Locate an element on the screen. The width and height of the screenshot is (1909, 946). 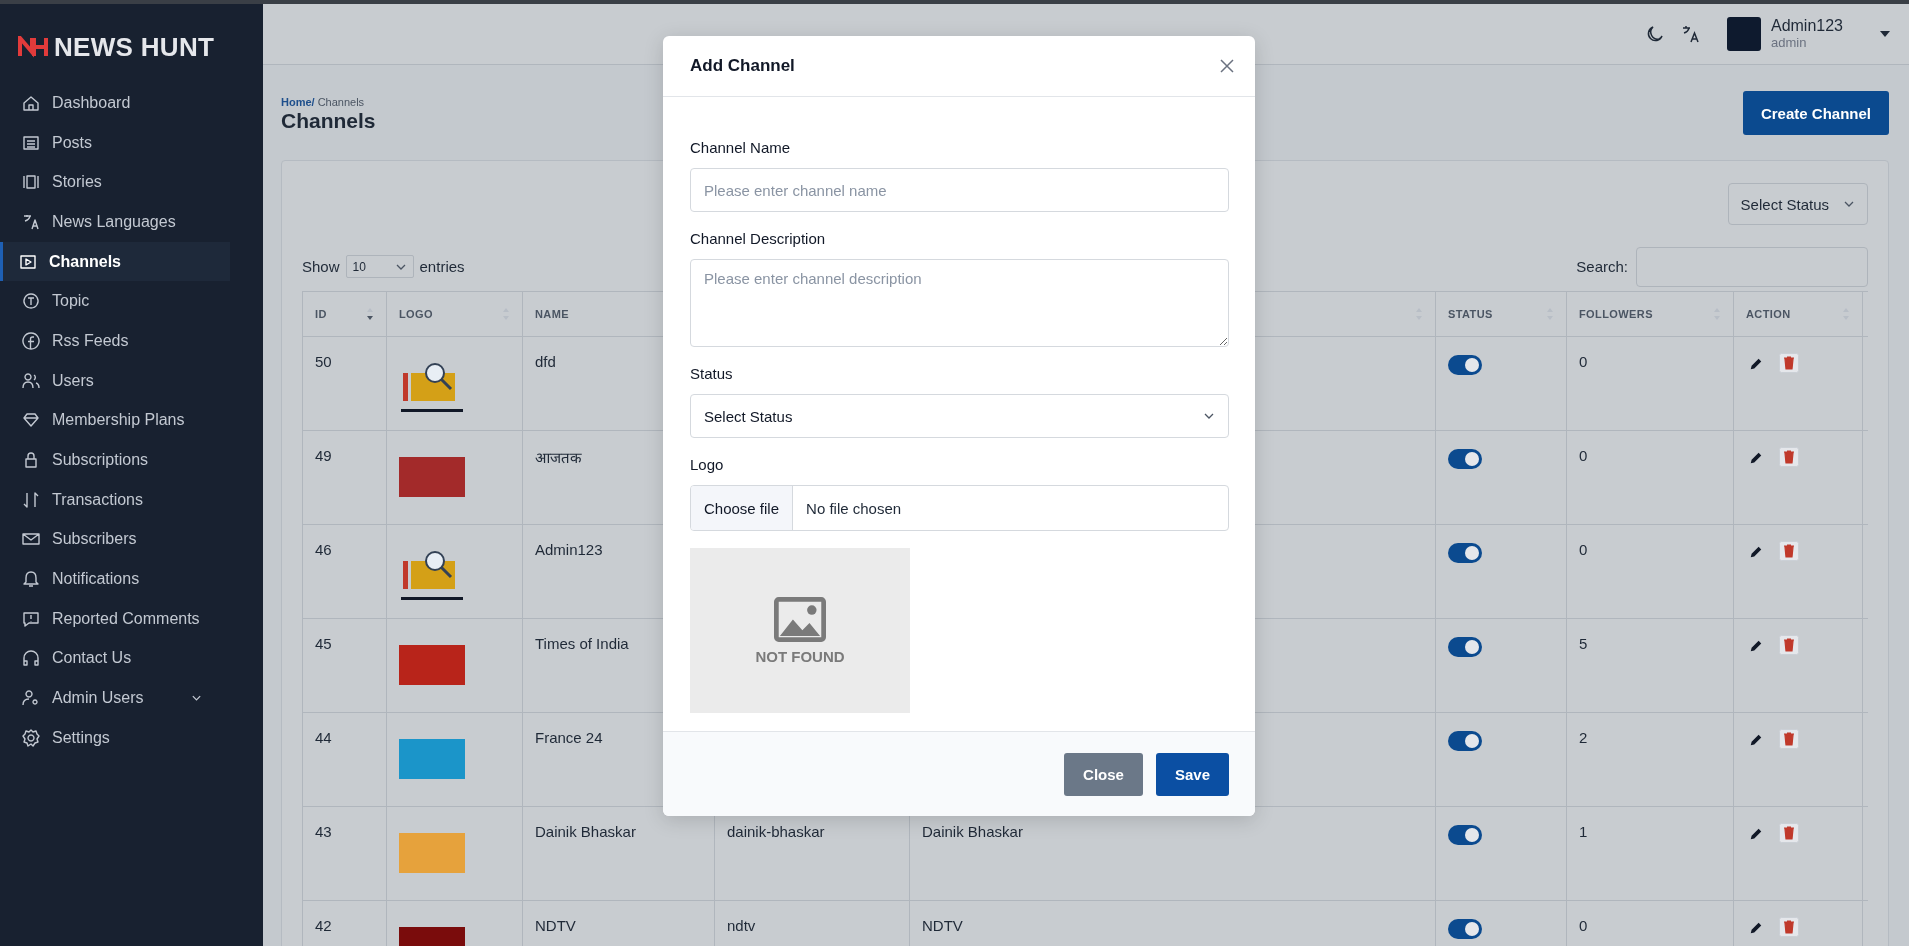
sidebar-item: Users is located at coordinates (115, 380).